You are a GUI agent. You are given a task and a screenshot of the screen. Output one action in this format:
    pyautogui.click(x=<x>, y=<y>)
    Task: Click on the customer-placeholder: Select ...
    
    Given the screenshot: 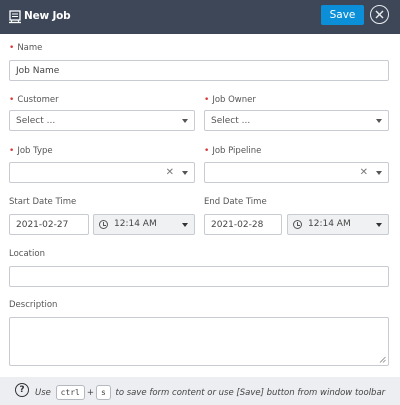 What is the action you would take?
    pyautogui.click(x=36, y=120)
    